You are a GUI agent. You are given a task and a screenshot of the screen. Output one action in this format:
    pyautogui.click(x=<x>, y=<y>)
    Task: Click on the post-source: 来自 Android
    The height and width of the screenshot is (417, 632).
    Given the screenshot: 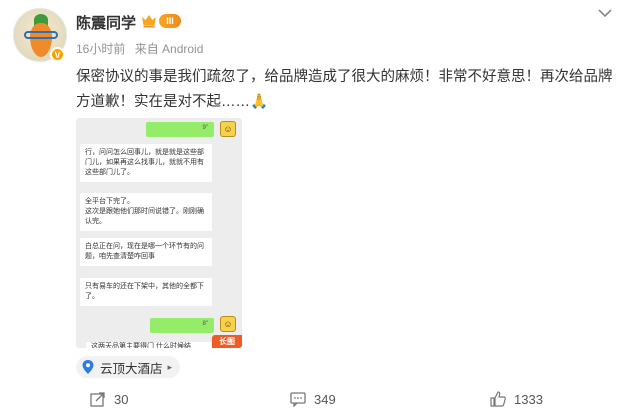 What is the action you would take?
    pyautogui.click(x=169, y=49)
    